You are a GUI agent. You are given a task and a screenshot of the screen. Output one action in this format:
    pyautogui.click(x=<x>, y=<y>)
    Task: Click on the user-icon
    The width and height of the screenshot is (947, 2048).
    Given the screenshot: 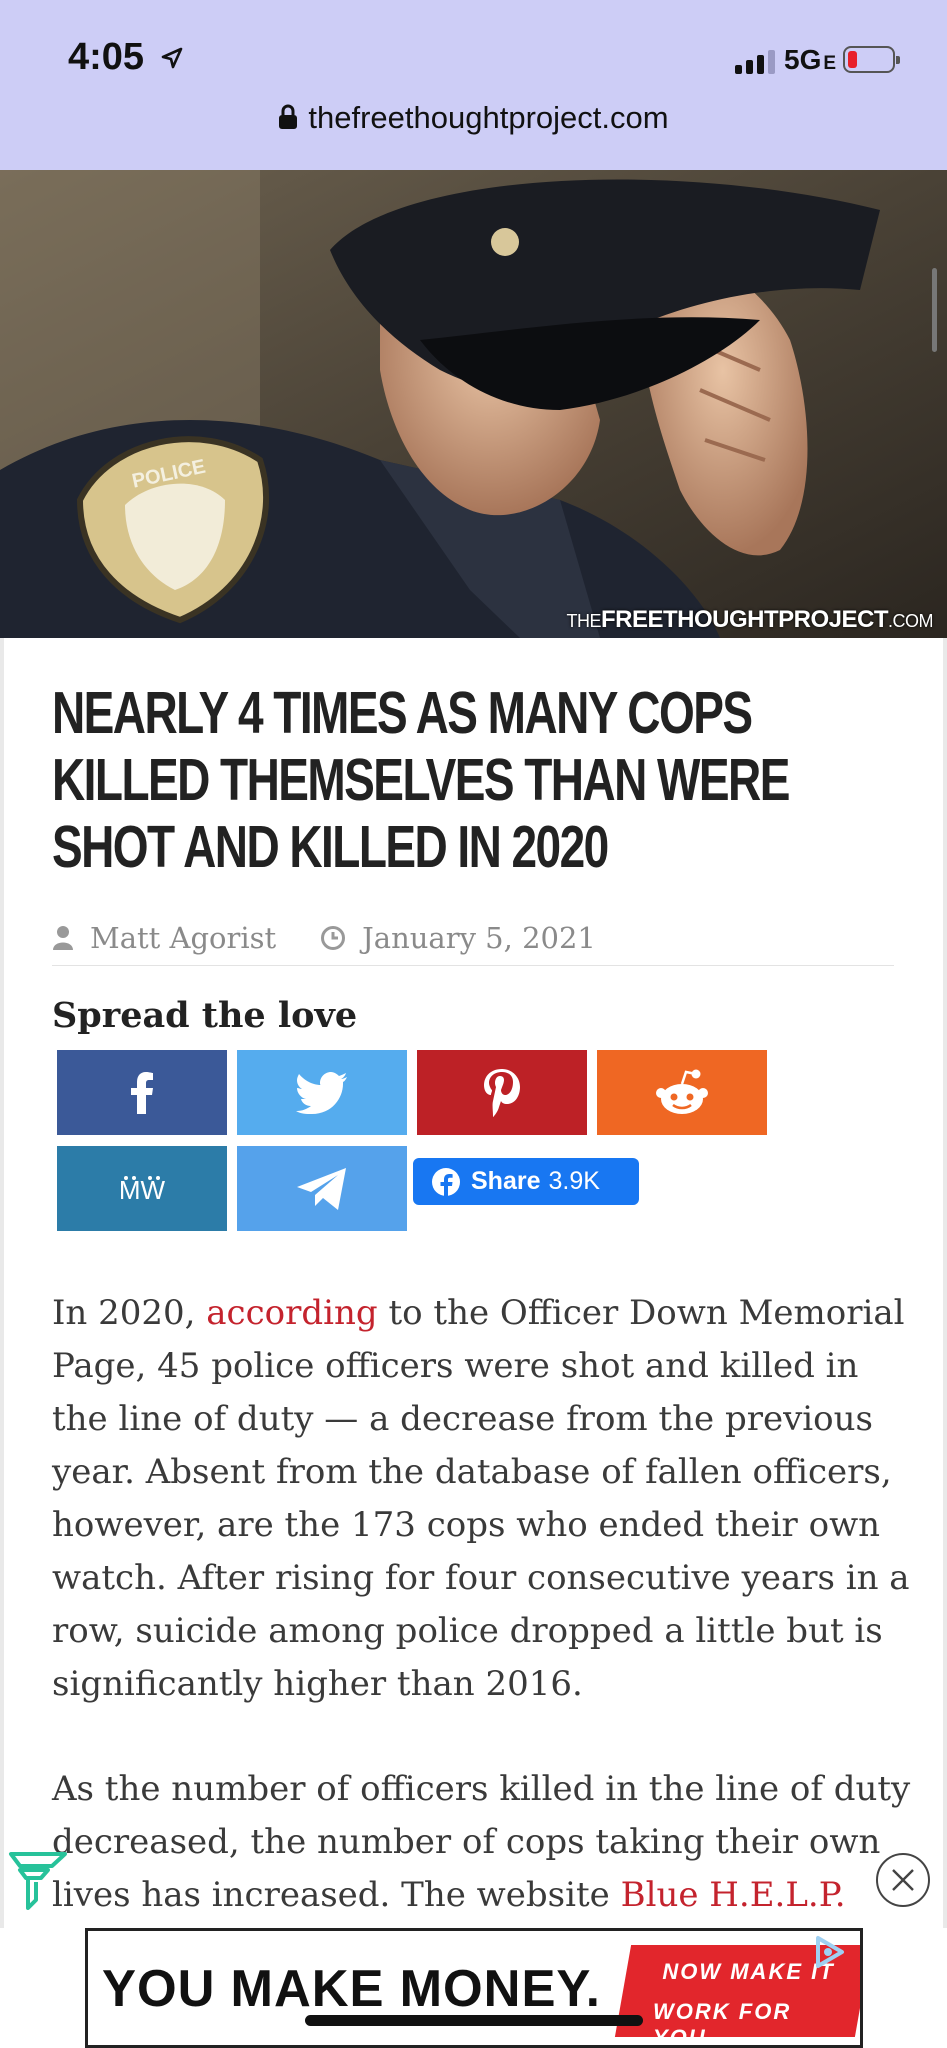 What is the action you would take?
    pyautogui.click(x=63, y=937)
    